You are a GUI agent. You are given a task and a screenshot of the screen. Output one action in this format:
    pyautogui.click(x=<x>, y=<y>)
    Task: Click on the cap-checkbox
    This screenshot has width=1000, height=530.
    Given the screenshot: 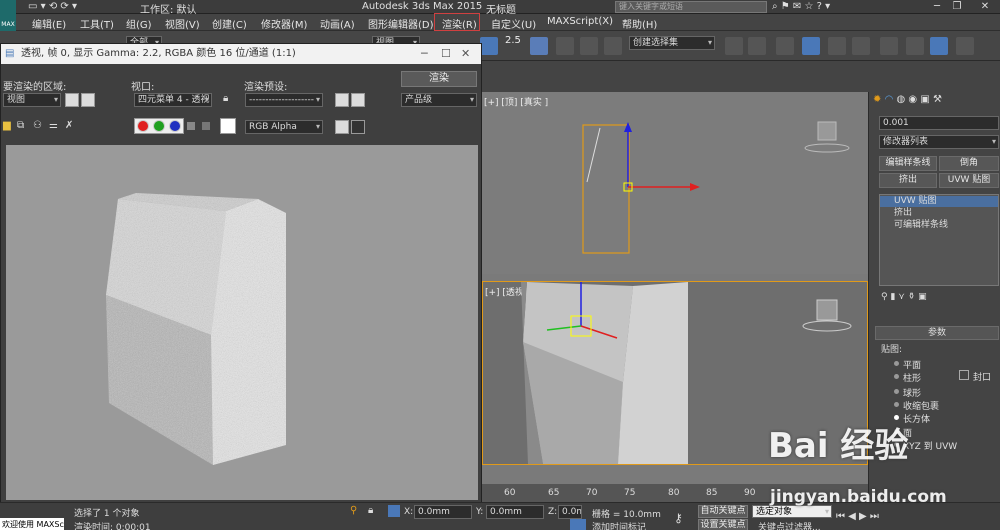 What is the action you would take?
    pyautogui.click(x=964, y=375)
    